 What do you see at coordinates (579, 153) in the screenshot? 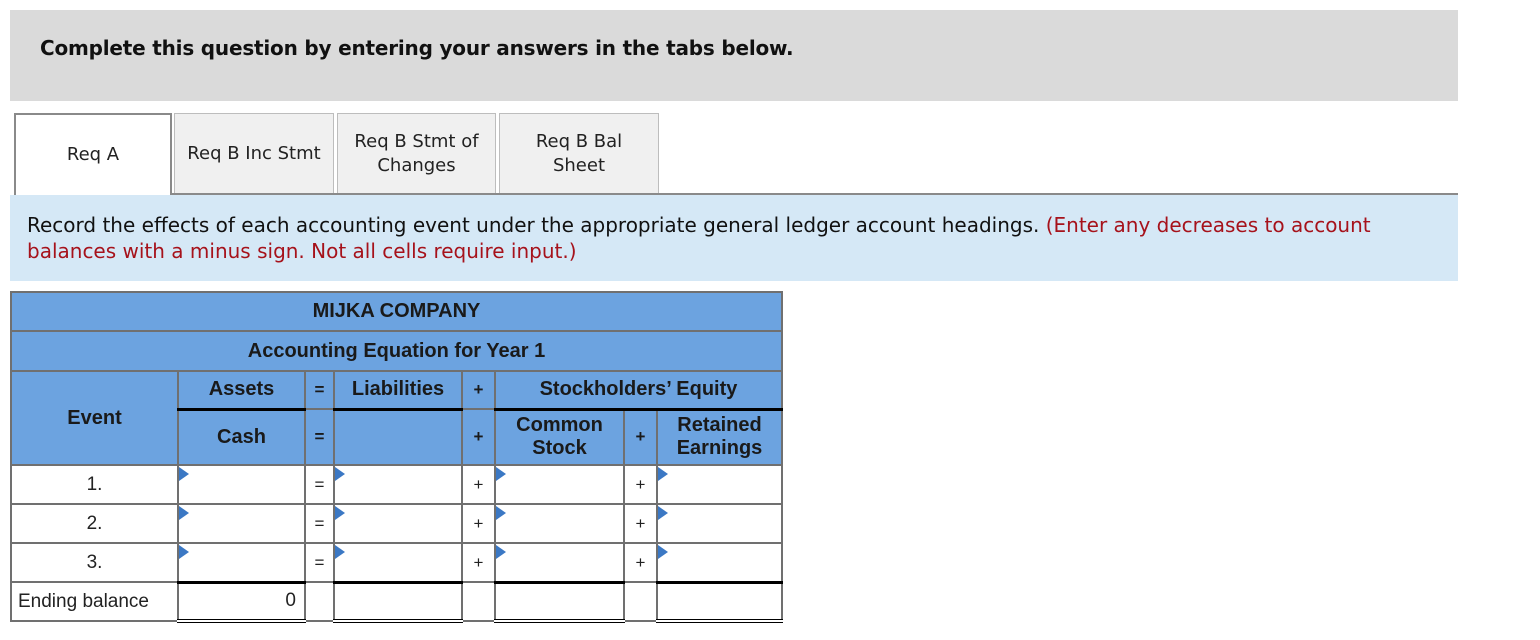
I see `tab-req-b-bal-sheet: Req B Bal Sheet` at bounding box center [579, 153].